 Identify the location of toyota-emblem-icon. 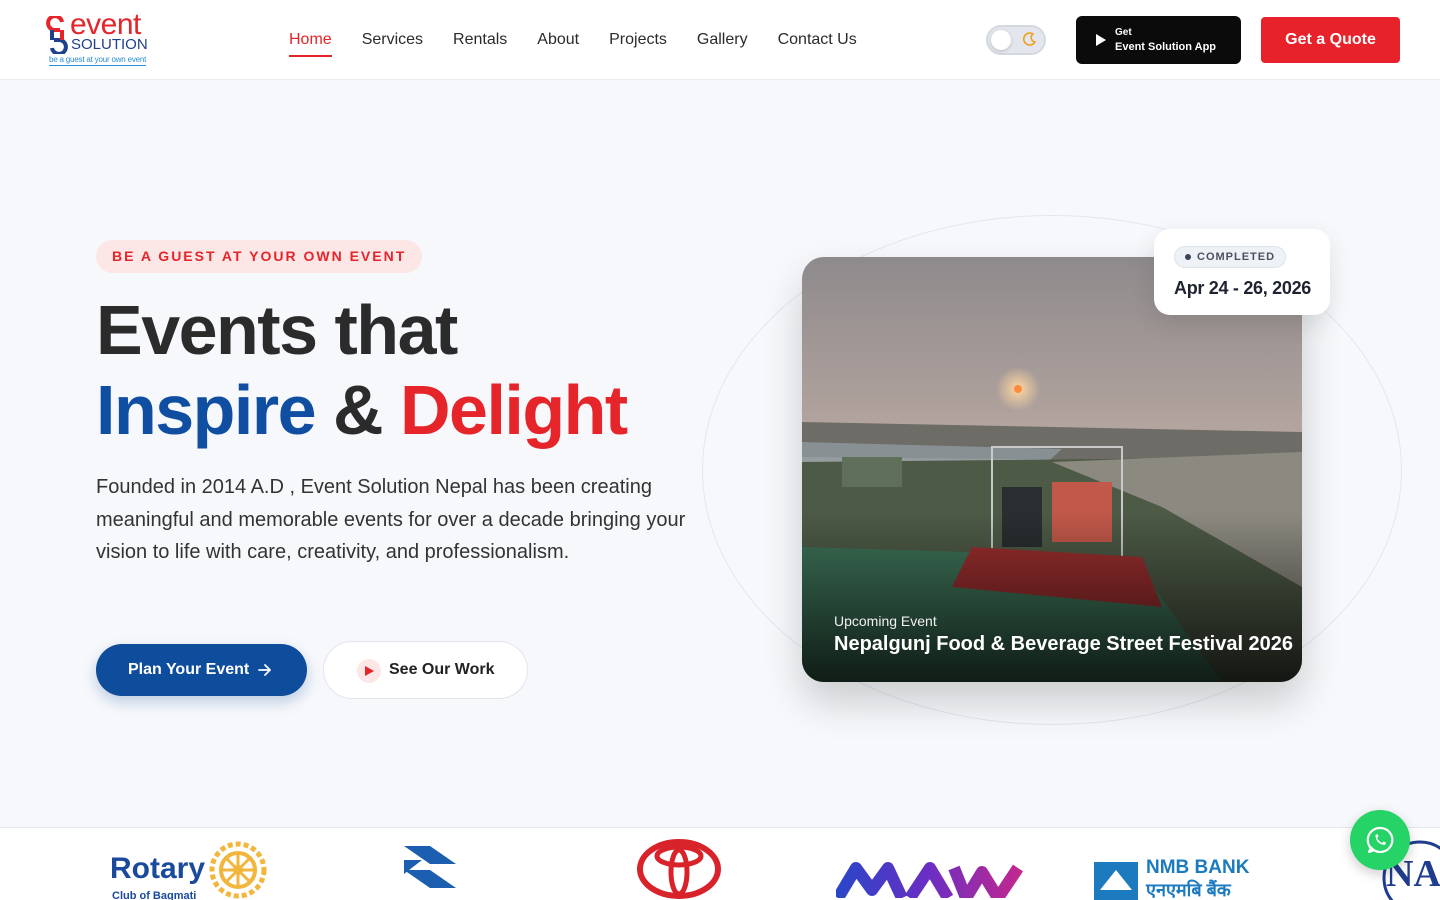
(679, 869).